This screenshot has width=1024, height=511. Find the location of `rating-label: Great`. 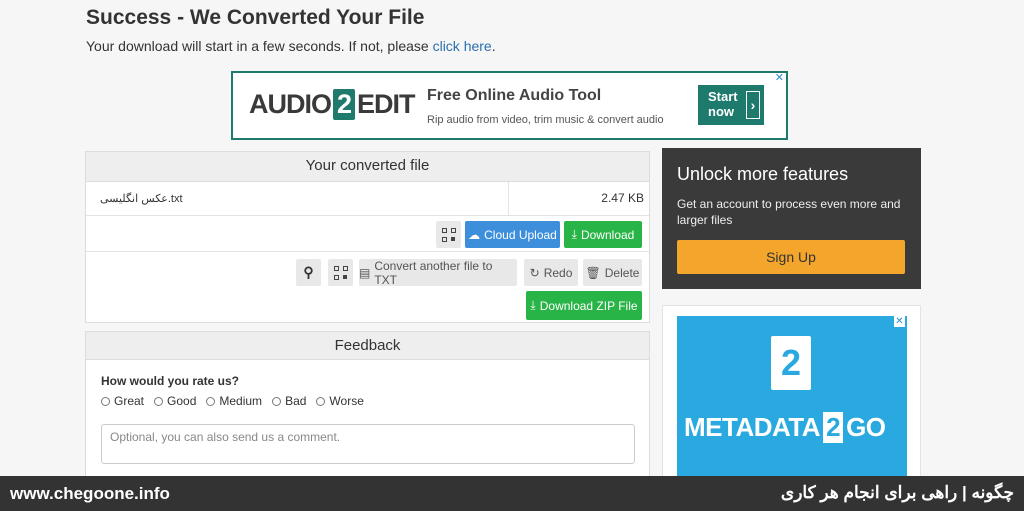

rating-label: Great is located at coordinates (129, 401).